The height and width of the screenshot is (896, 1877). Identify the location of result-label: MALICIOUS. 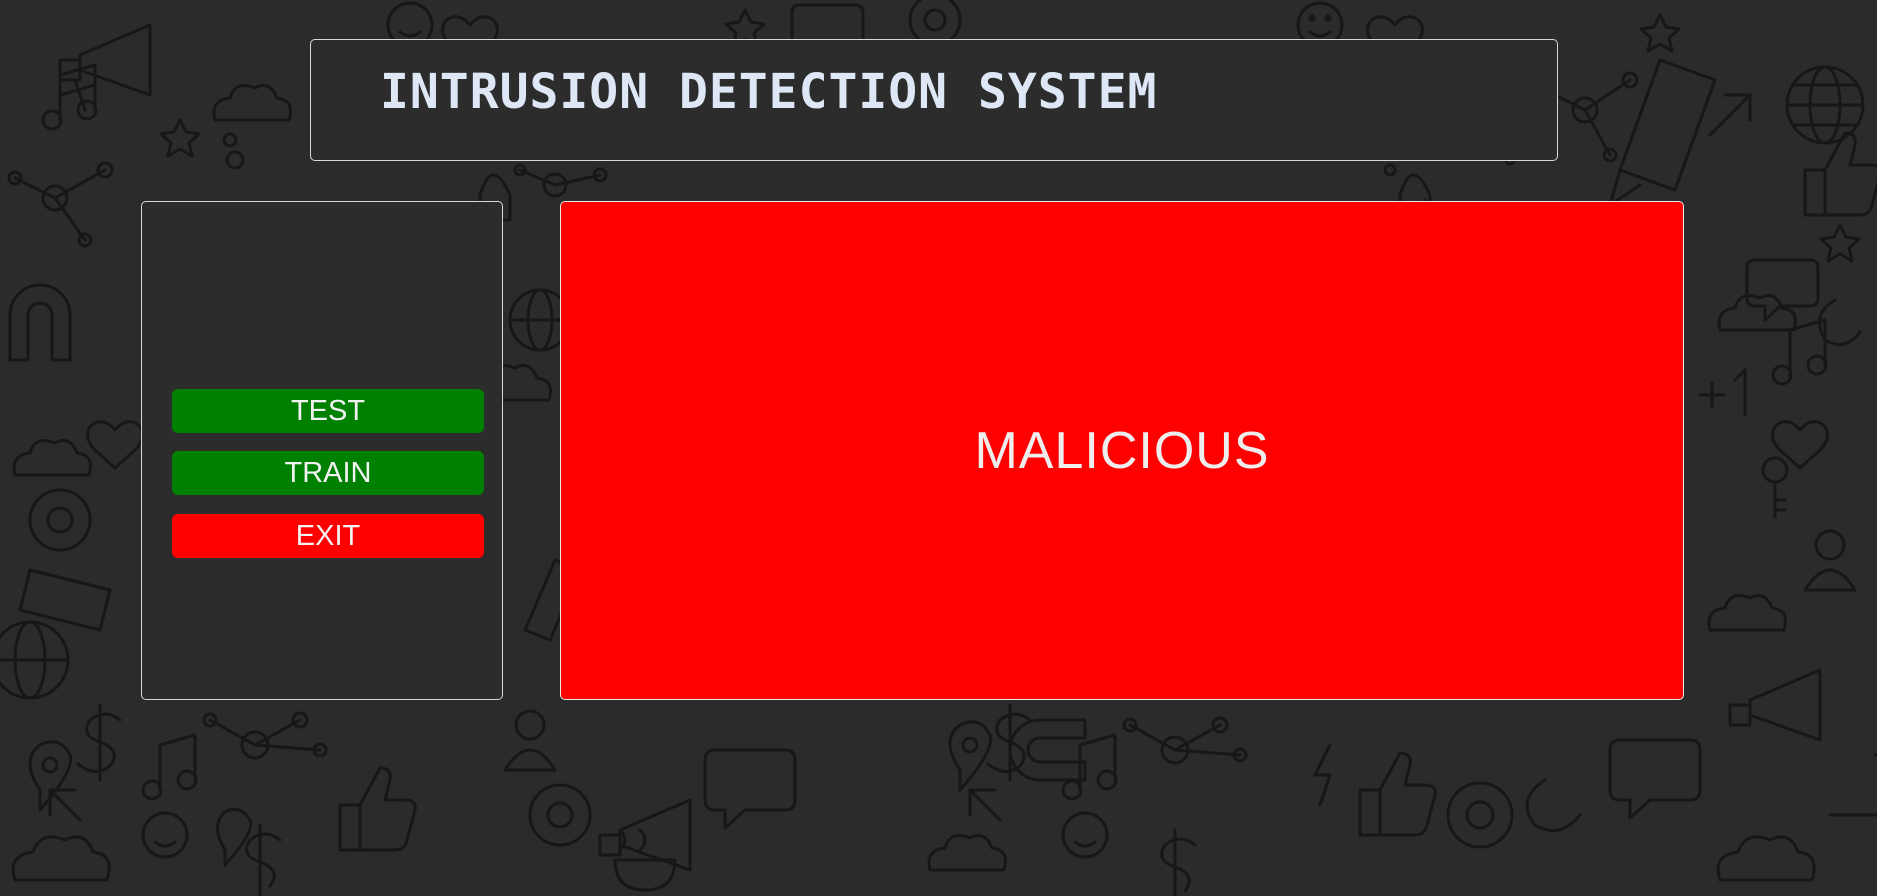
(1122, 450).